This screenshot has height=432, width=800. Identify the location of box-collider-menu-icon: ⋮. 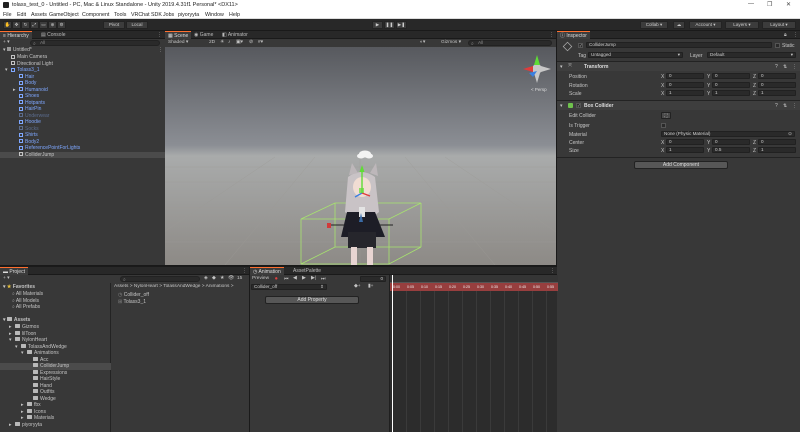
(794, 106).